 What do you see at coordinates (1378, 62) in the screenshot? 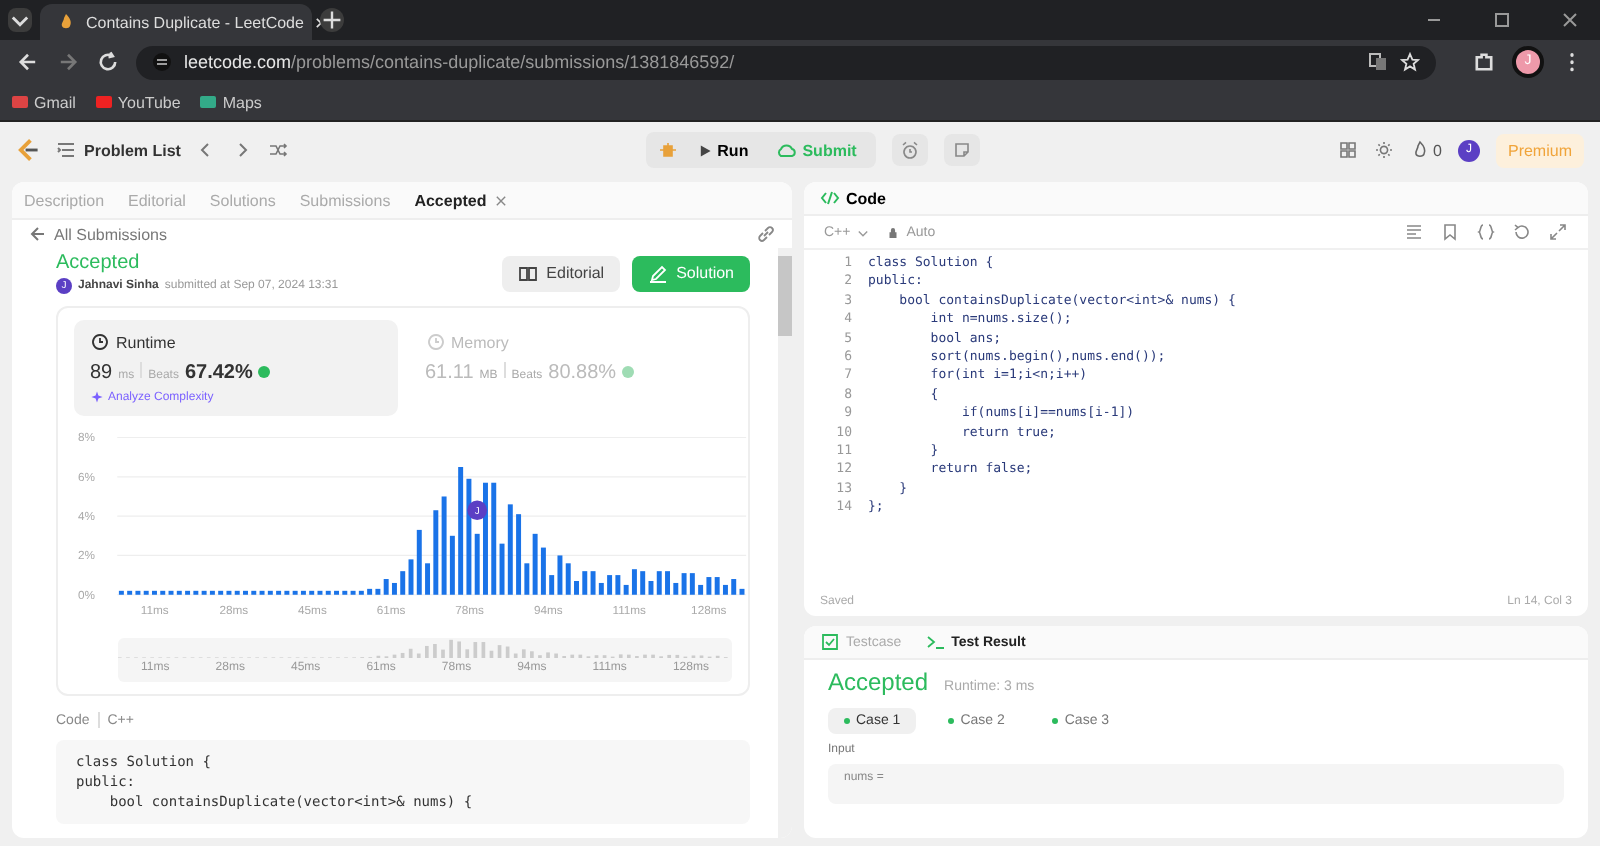
I see `translate-icon` at bounding box center [1378, 62].